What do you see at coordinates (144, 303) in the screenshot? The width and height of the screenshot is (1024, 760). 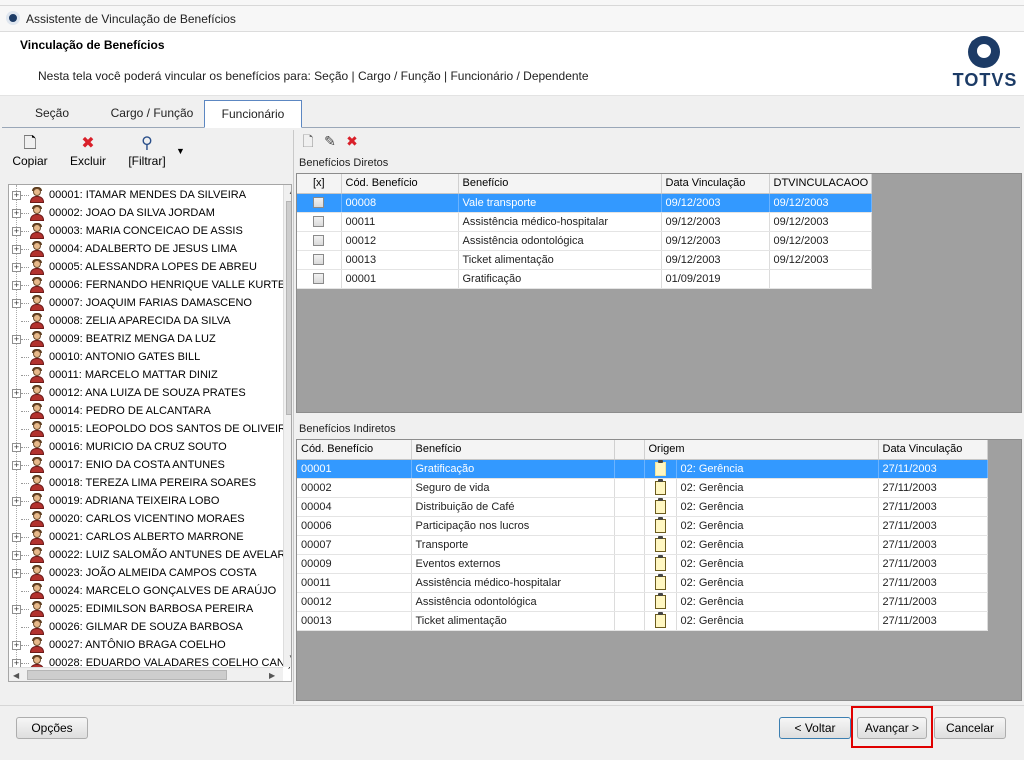 I see `tree-item: +00007: JOAQUIM FARIAS DAMASCENO` at bounding box center [144, 303].